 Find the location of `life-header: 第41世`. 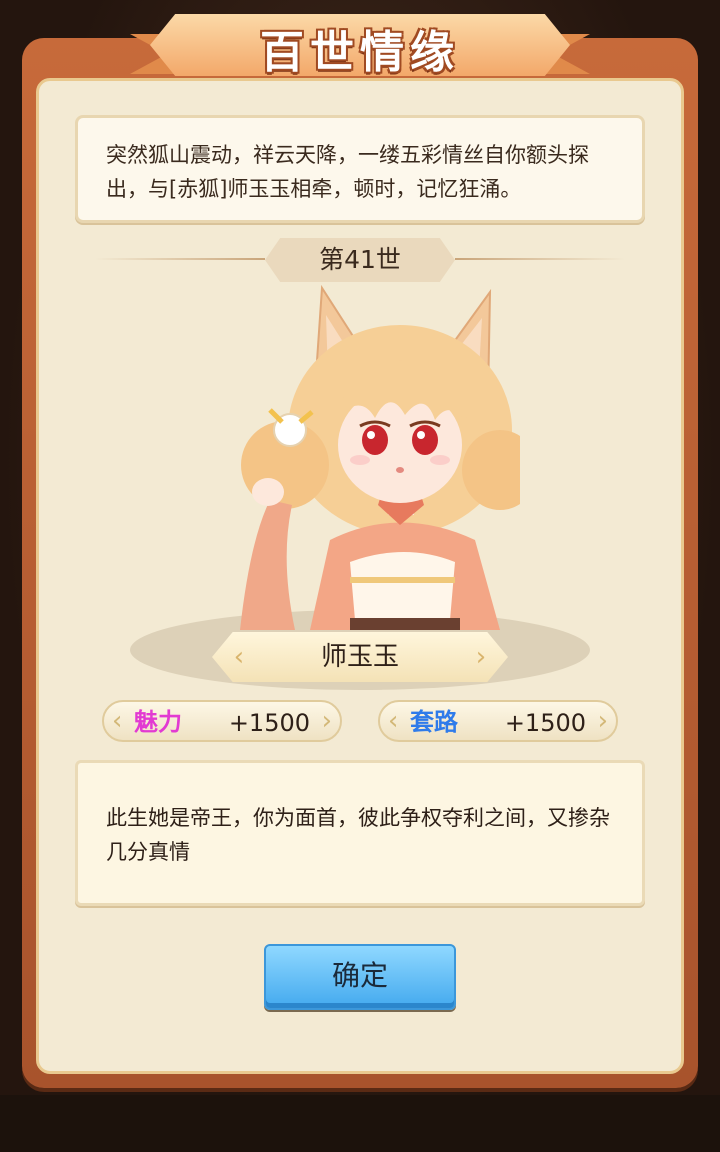

life-header: 第41世 is located at coordinates (360, 260).